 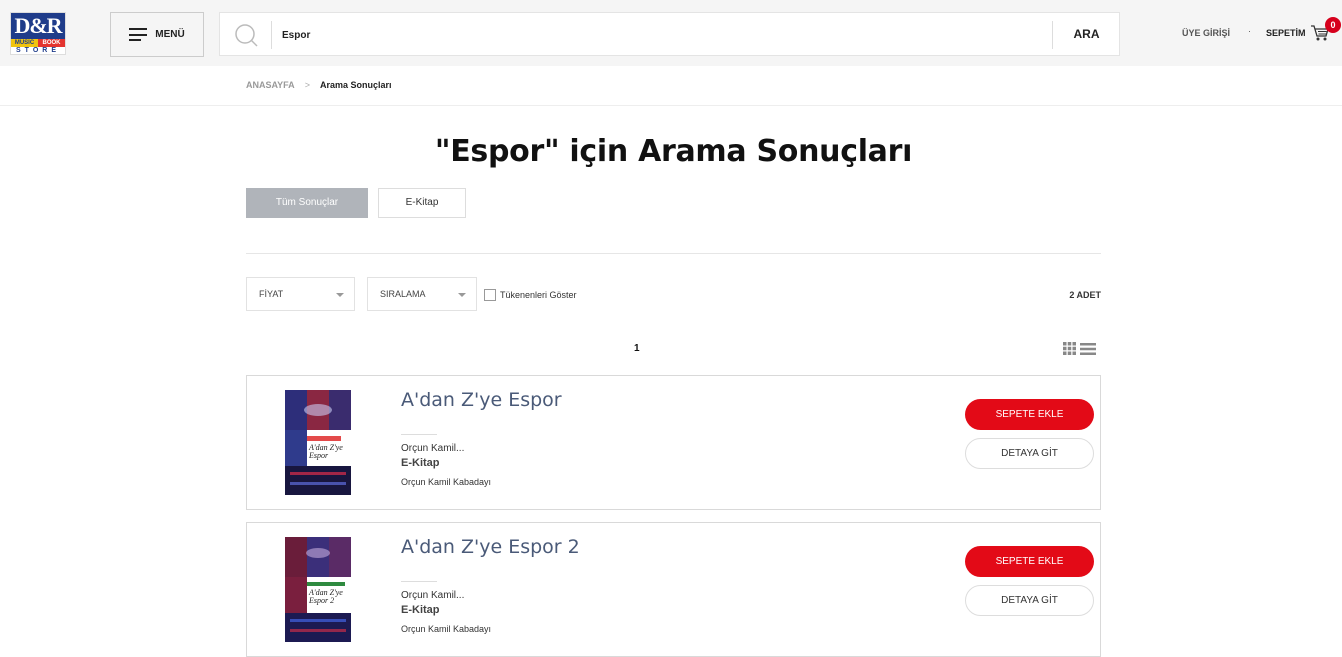 What do you see at coordinates (138, 34) in the screenshot?
I see `hamburger-icon` at bounding box center [138, 34].